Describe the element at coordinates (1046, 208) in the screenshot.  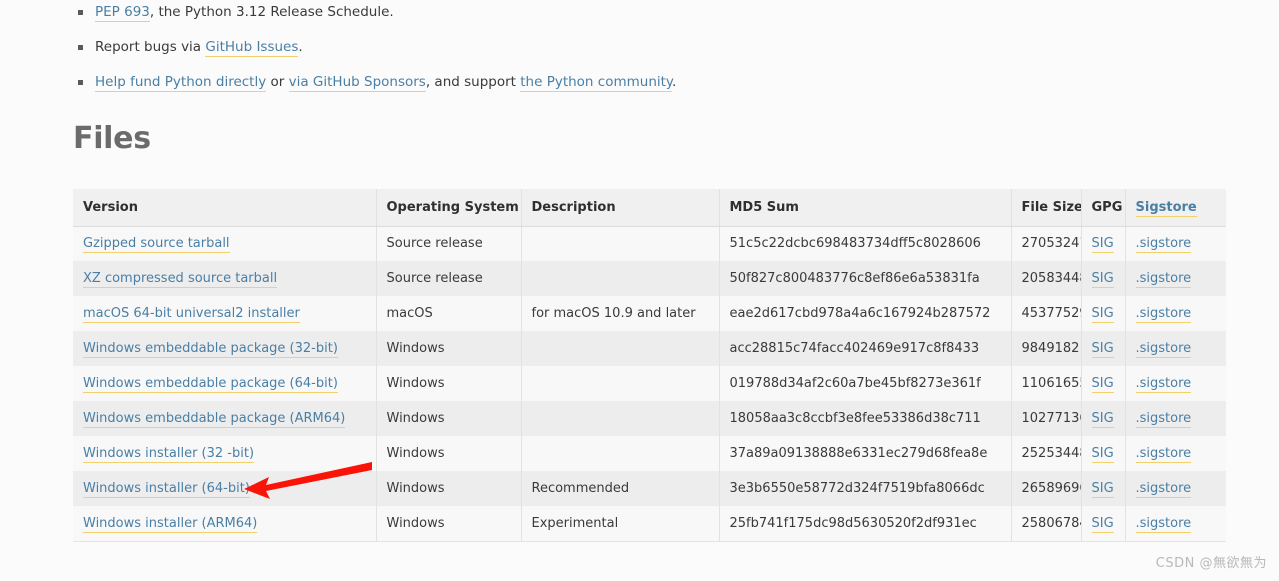
I see `column-header-size: File Size` at that location.